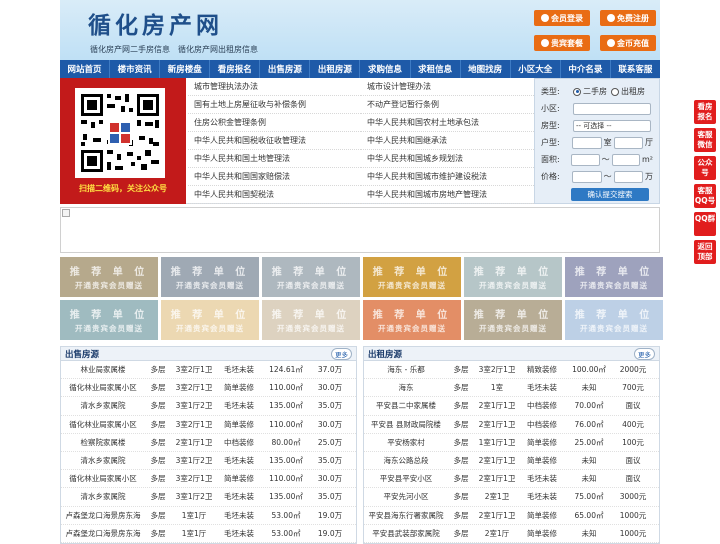 The image size is (720, 544). Describe the element at coordinates (586, 69) in the screenshot. I see `nav-agents: 中介名录` at that location.